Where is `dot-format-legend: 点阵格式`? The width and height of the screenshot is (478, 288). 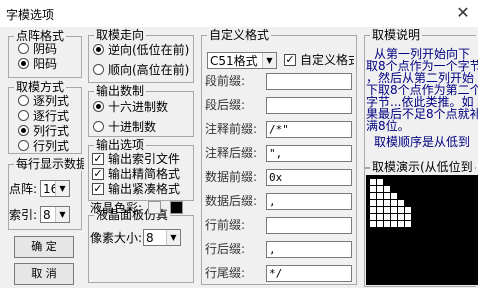
dot-format-legend: 点阵格式 is located at coordinates (40, 36).